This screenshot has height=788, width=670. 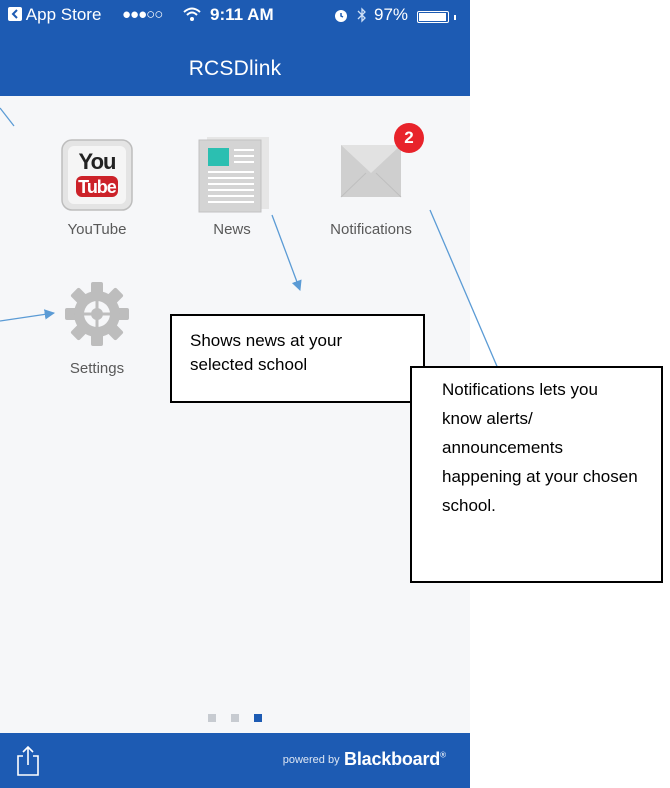 I want to click on news-callout: Shows news at your selected school, so click(x=297, y=358).